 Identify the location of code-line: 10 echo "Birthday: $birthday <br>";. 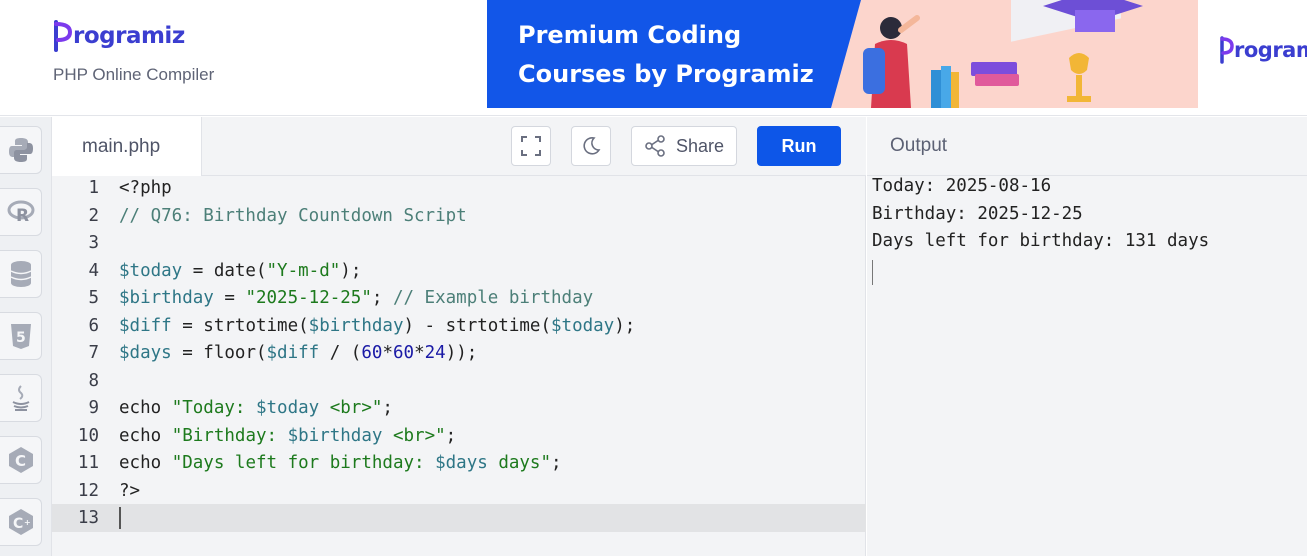
(459, 436).